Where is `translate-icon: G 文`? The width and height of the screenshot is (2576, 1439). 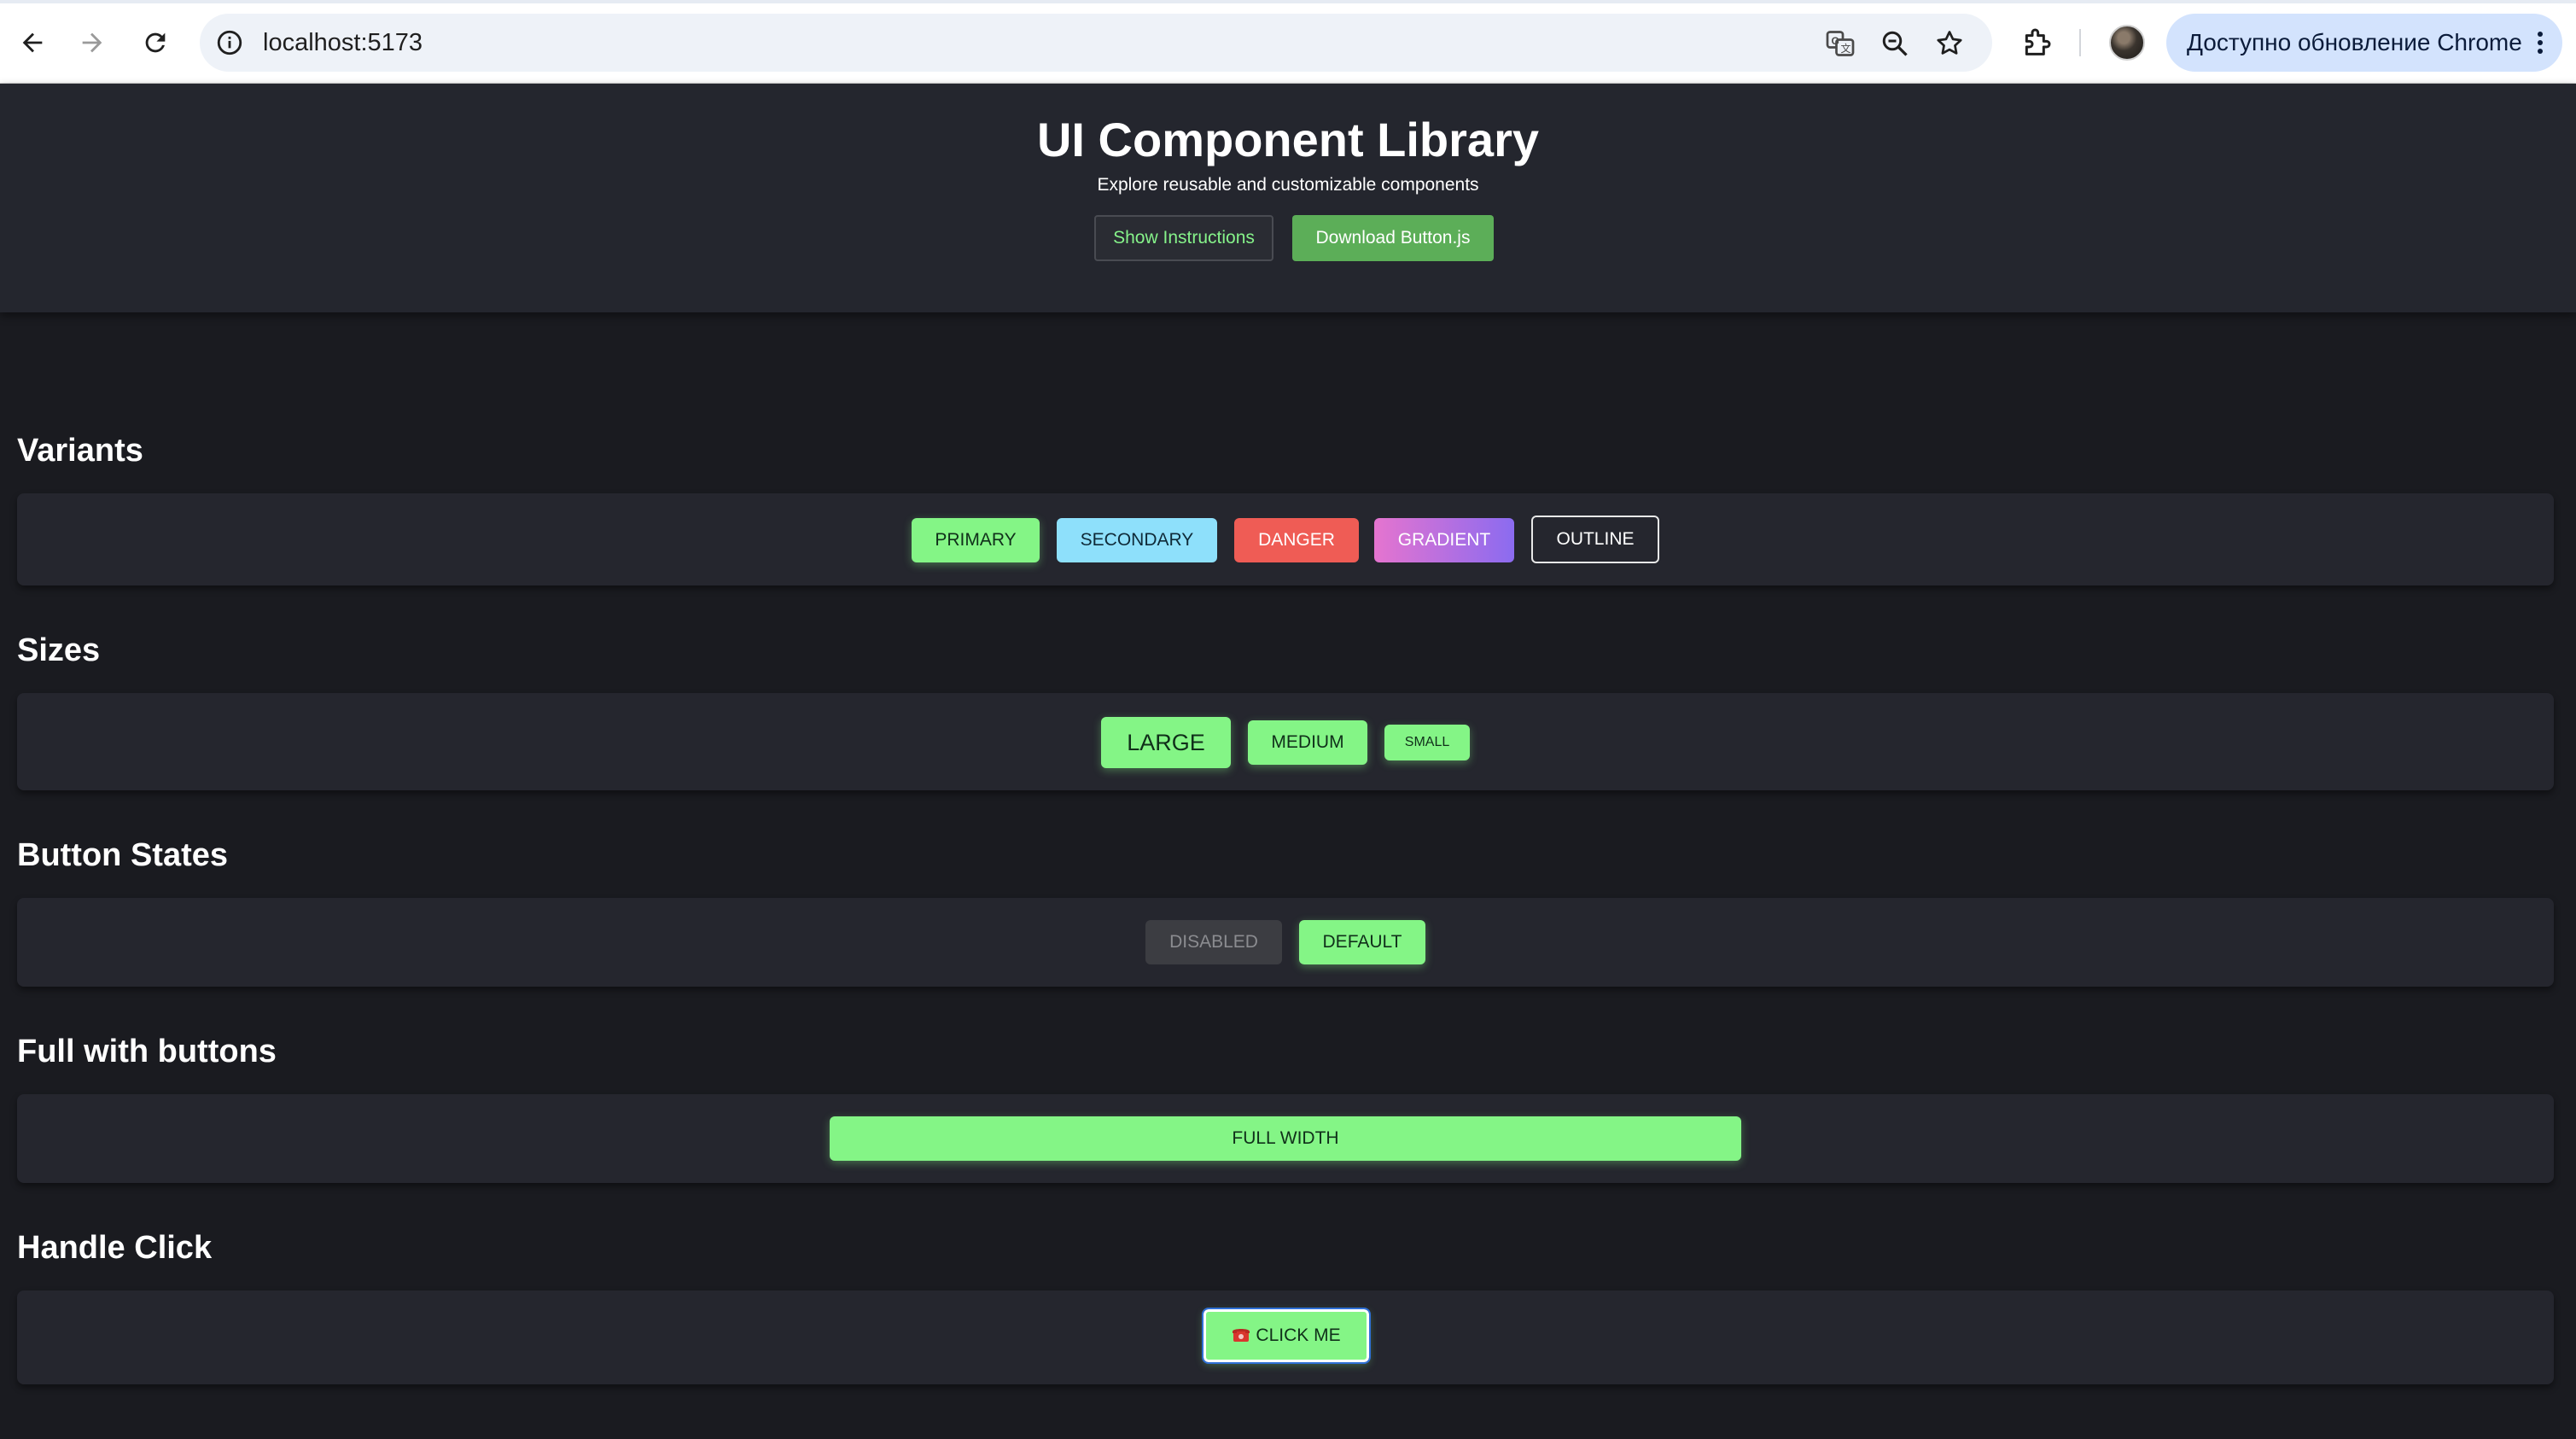
translate-icon: G 文 is located at coordinates (1840, 43).